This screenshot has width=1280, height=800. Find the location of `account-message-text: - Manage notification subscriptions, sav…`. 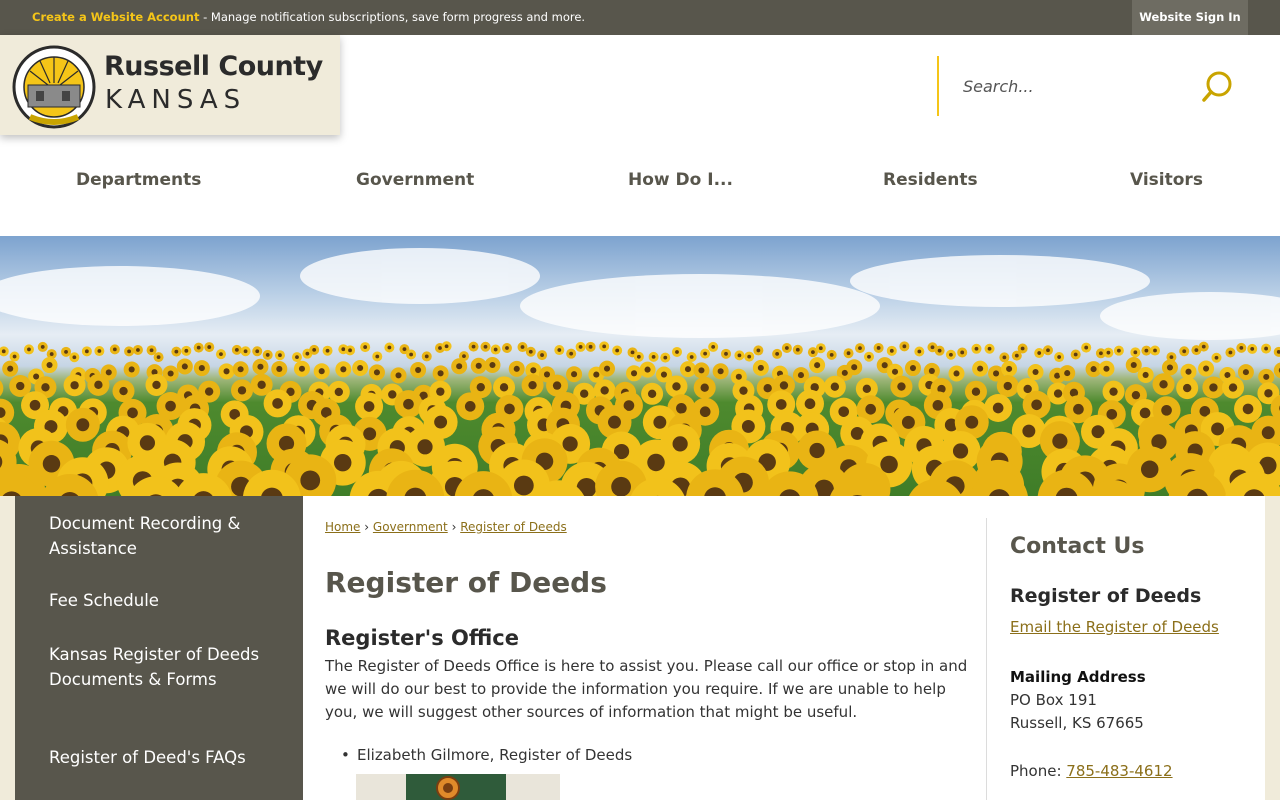

account-message-text: - Manage notification subscriptions, sav… is located at coordinates (392, 17).